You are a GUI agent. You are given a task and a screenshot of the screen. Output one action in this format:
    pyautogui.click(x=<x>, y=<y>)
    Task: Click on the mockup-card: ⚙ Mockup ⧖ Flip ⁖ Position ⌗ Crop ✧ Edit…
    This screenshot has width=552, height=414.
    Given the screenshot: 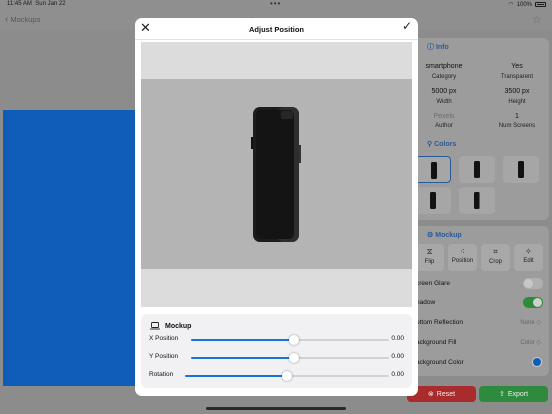 What is the action you would take?
    pyautogui.click(x=479, y=301)
    